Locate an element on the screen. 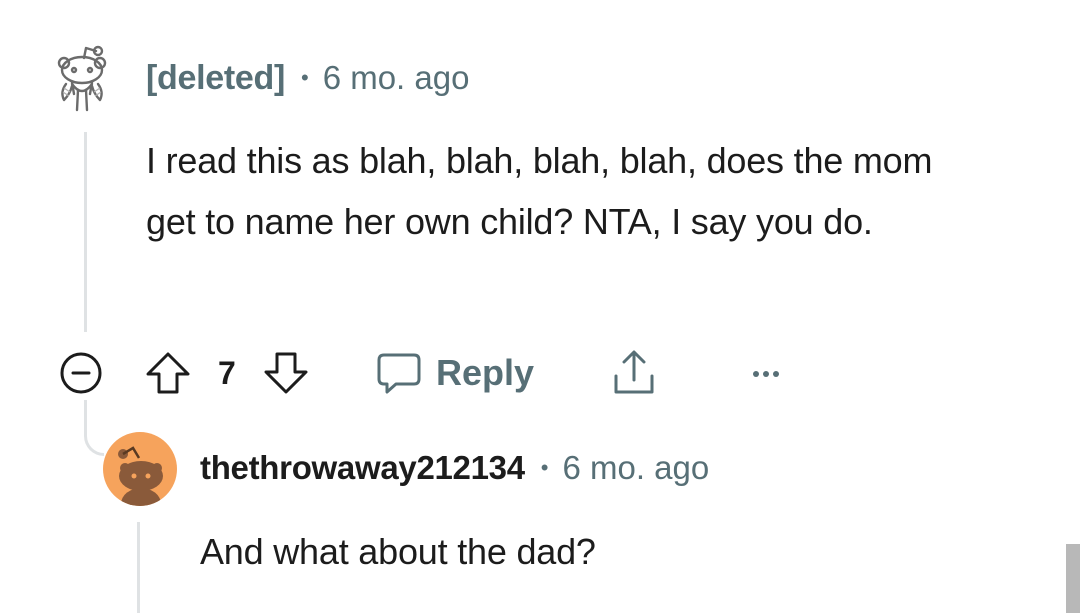  downvote-button is located at coordinates (286, 373).